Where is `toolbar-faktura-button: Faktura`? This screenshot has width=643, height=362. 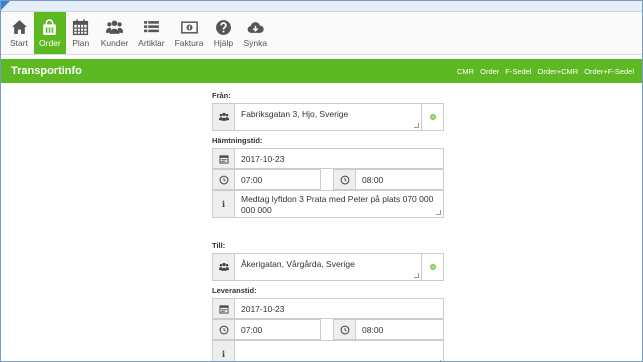 toolbar-faktura-button: Faktura is located at coordinates (189, 33).